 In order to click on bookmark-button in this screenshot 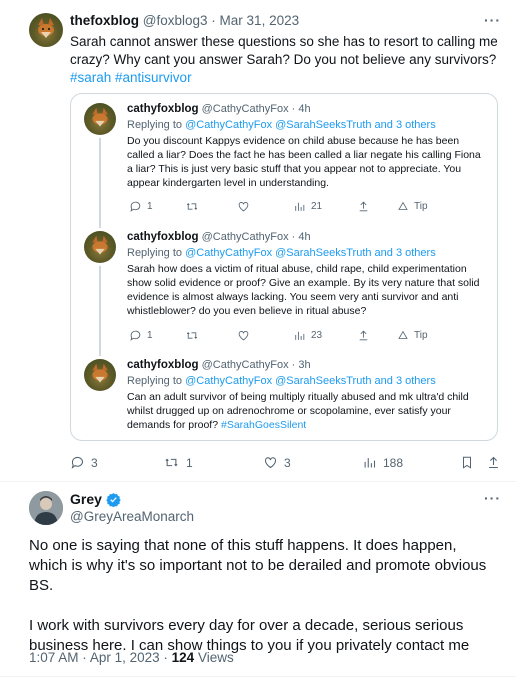, I will do `click(467, 462)`.